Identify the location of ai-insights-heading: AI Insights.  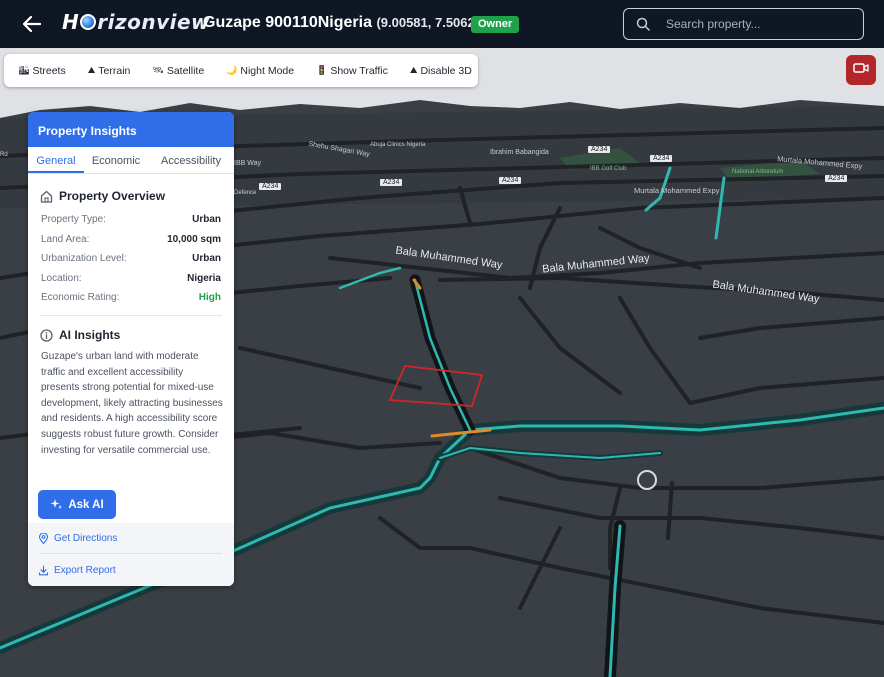
(80, 335).